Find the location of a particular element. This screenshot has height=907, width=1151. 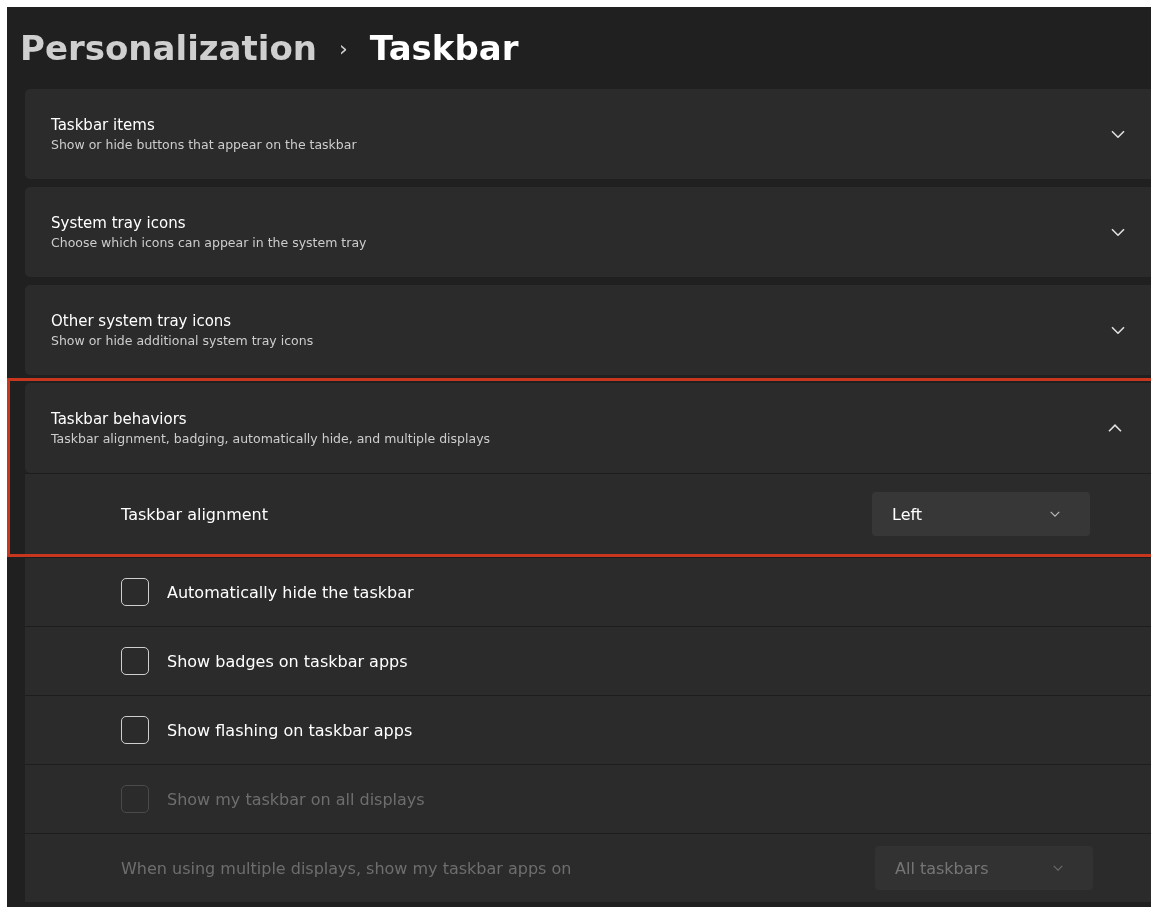

checkbox-label: Show flashing on taskbar apps is located at coordinates (290, 730).